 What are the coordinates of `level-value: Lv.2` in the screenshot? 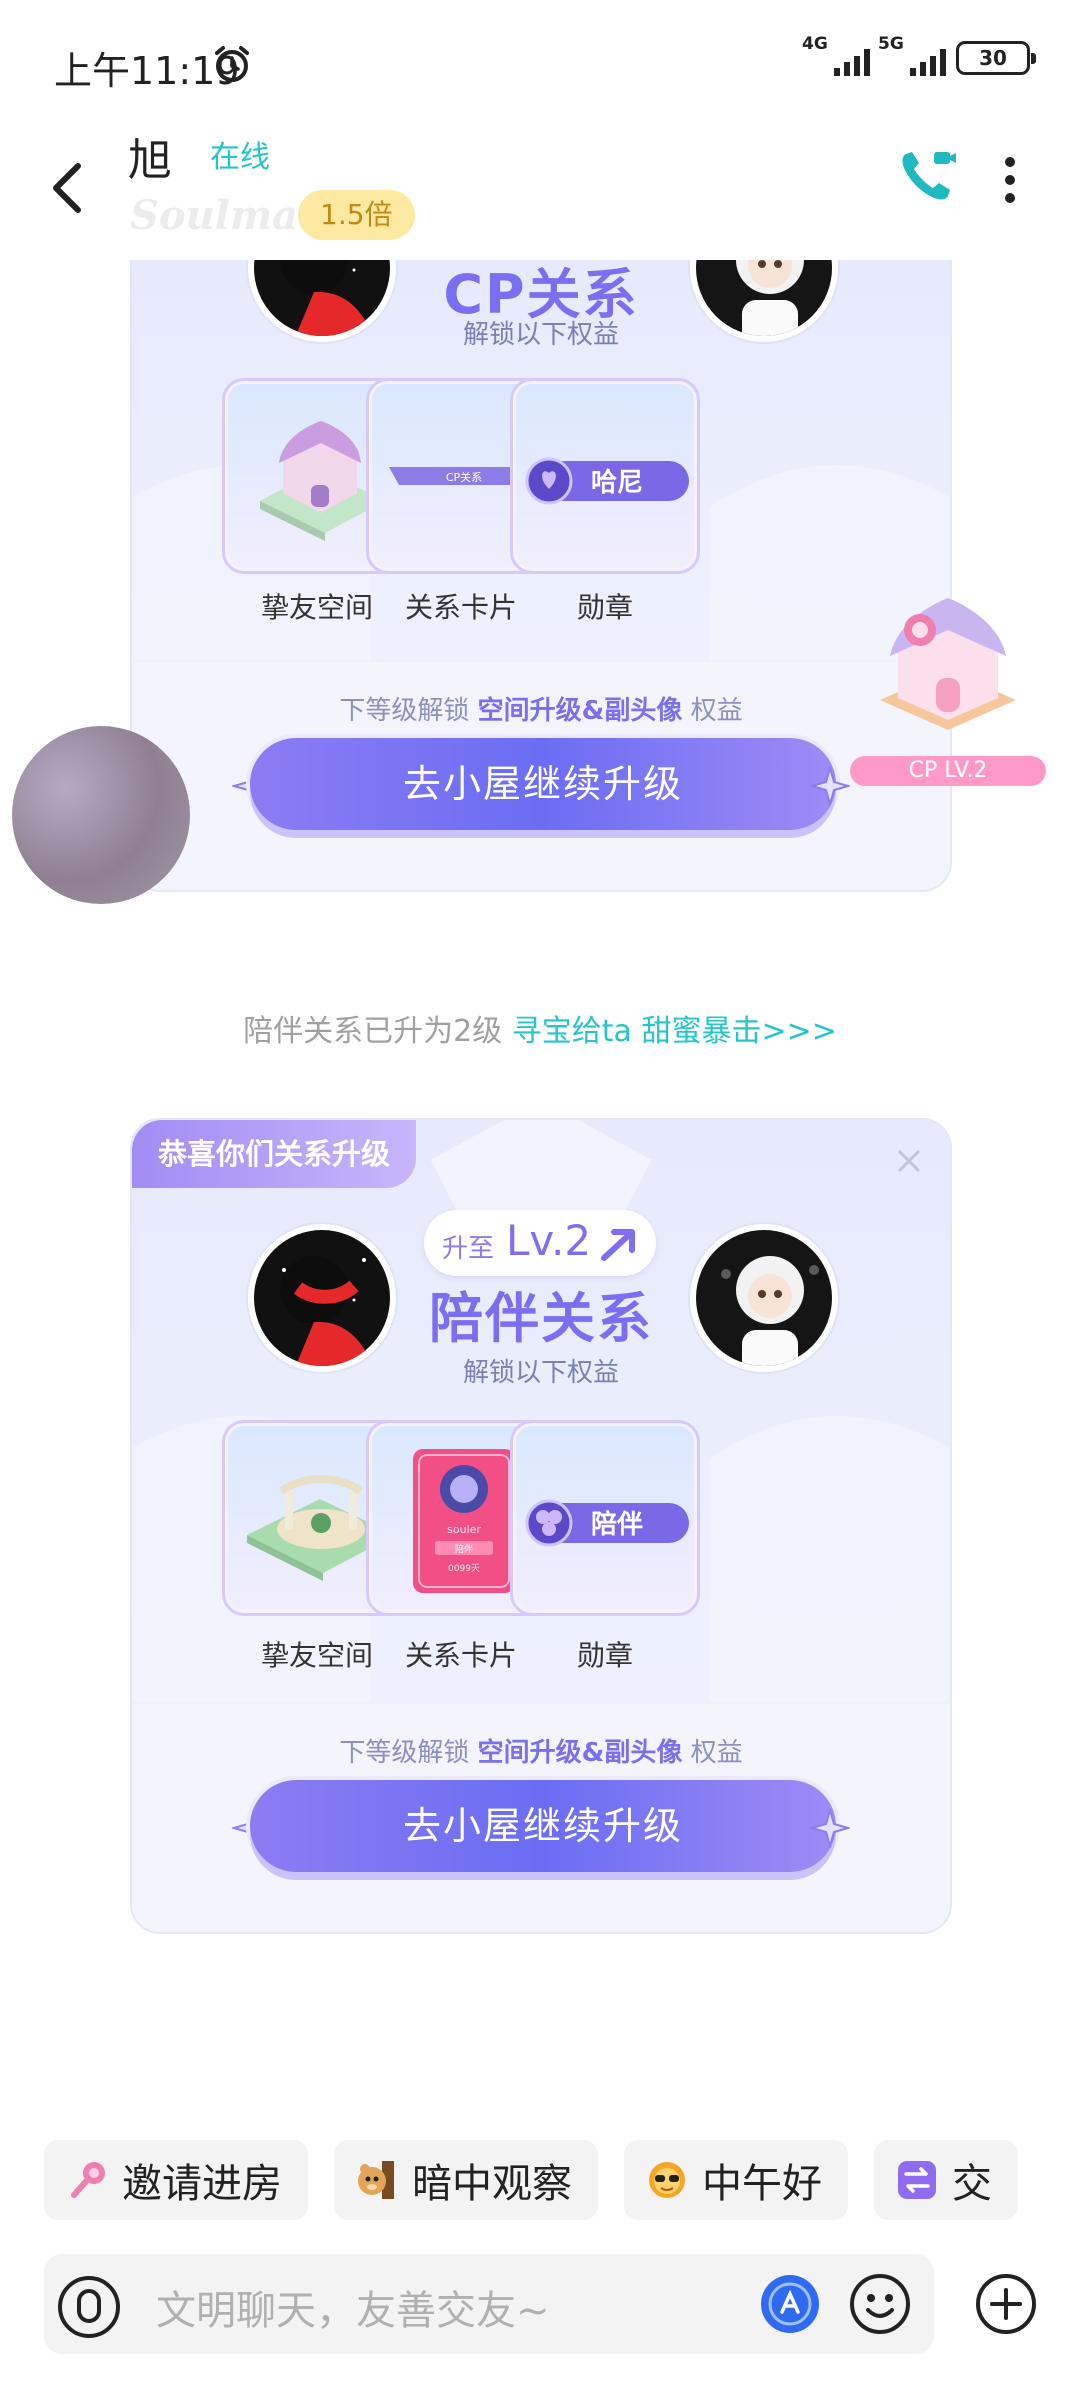 It's located at (549, 1240).